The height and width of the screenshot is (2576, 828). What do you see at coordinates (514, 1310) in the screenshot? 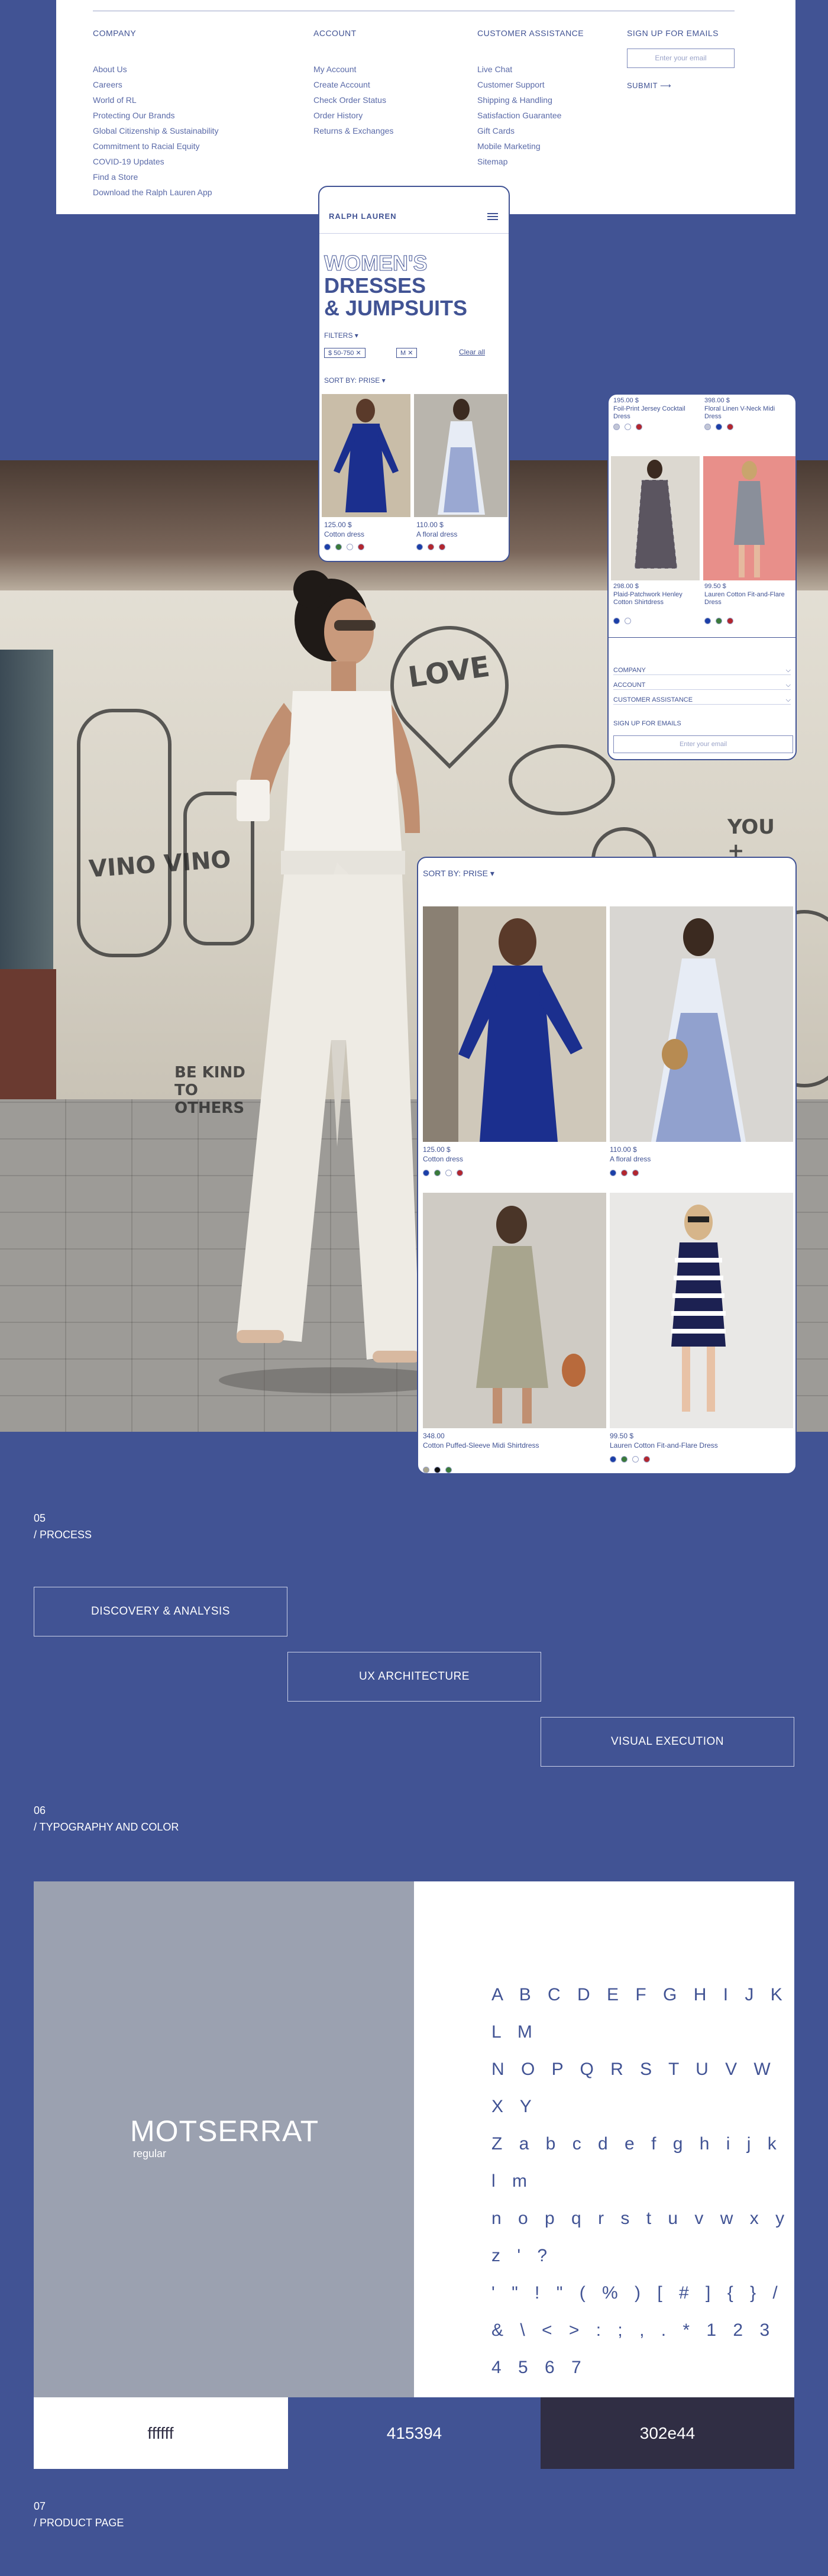
I see `product-image-shirtdress` at bounding box center [514, 1310].